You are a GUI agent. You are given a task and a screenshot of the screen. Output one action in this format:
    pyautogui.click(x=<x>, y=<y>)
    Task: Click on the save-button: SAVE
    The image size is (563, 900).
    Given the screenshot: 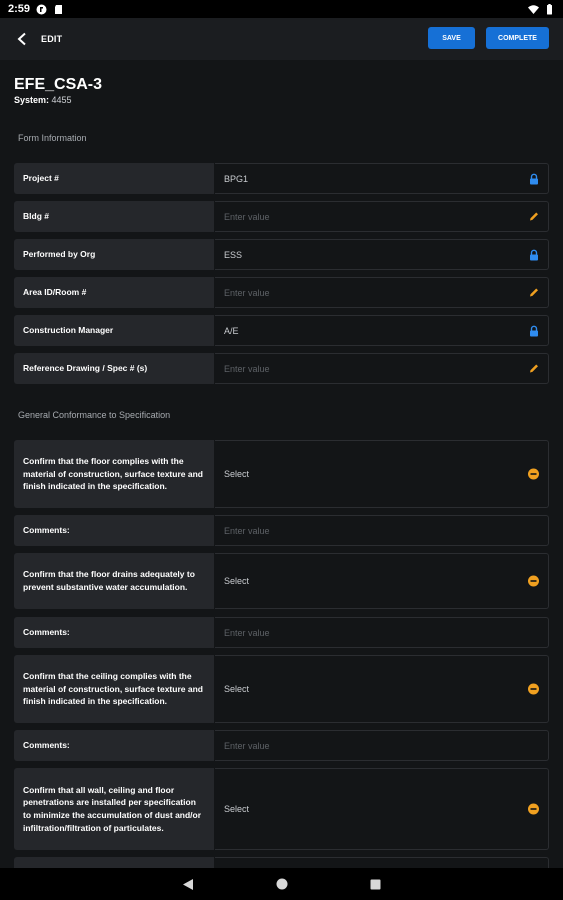 What is the action you would take?
    pyautogui.click(x=451, y=38)
    